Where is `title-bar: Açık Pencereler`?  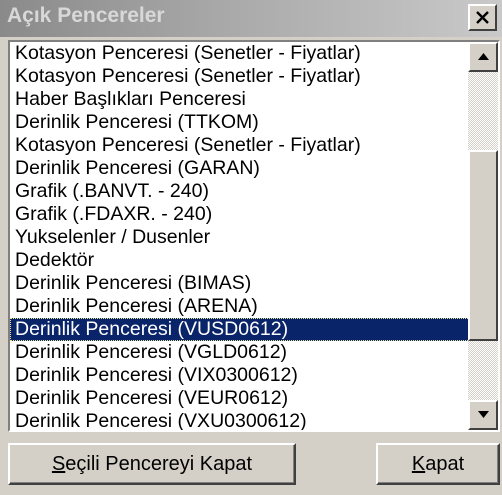
title-bar: Açık Pencereler is located at coordinates (251, 18).